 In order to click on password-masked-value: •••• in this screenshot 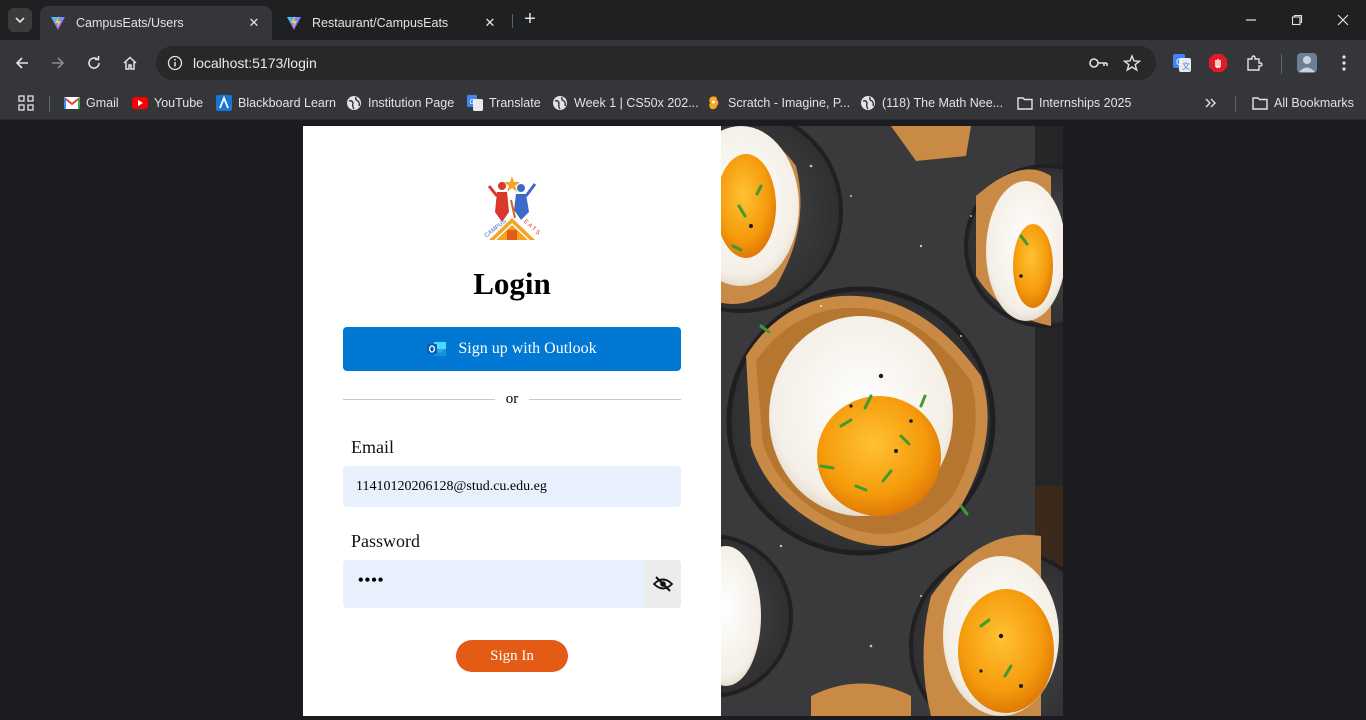, I will do `click(371, 580)`.